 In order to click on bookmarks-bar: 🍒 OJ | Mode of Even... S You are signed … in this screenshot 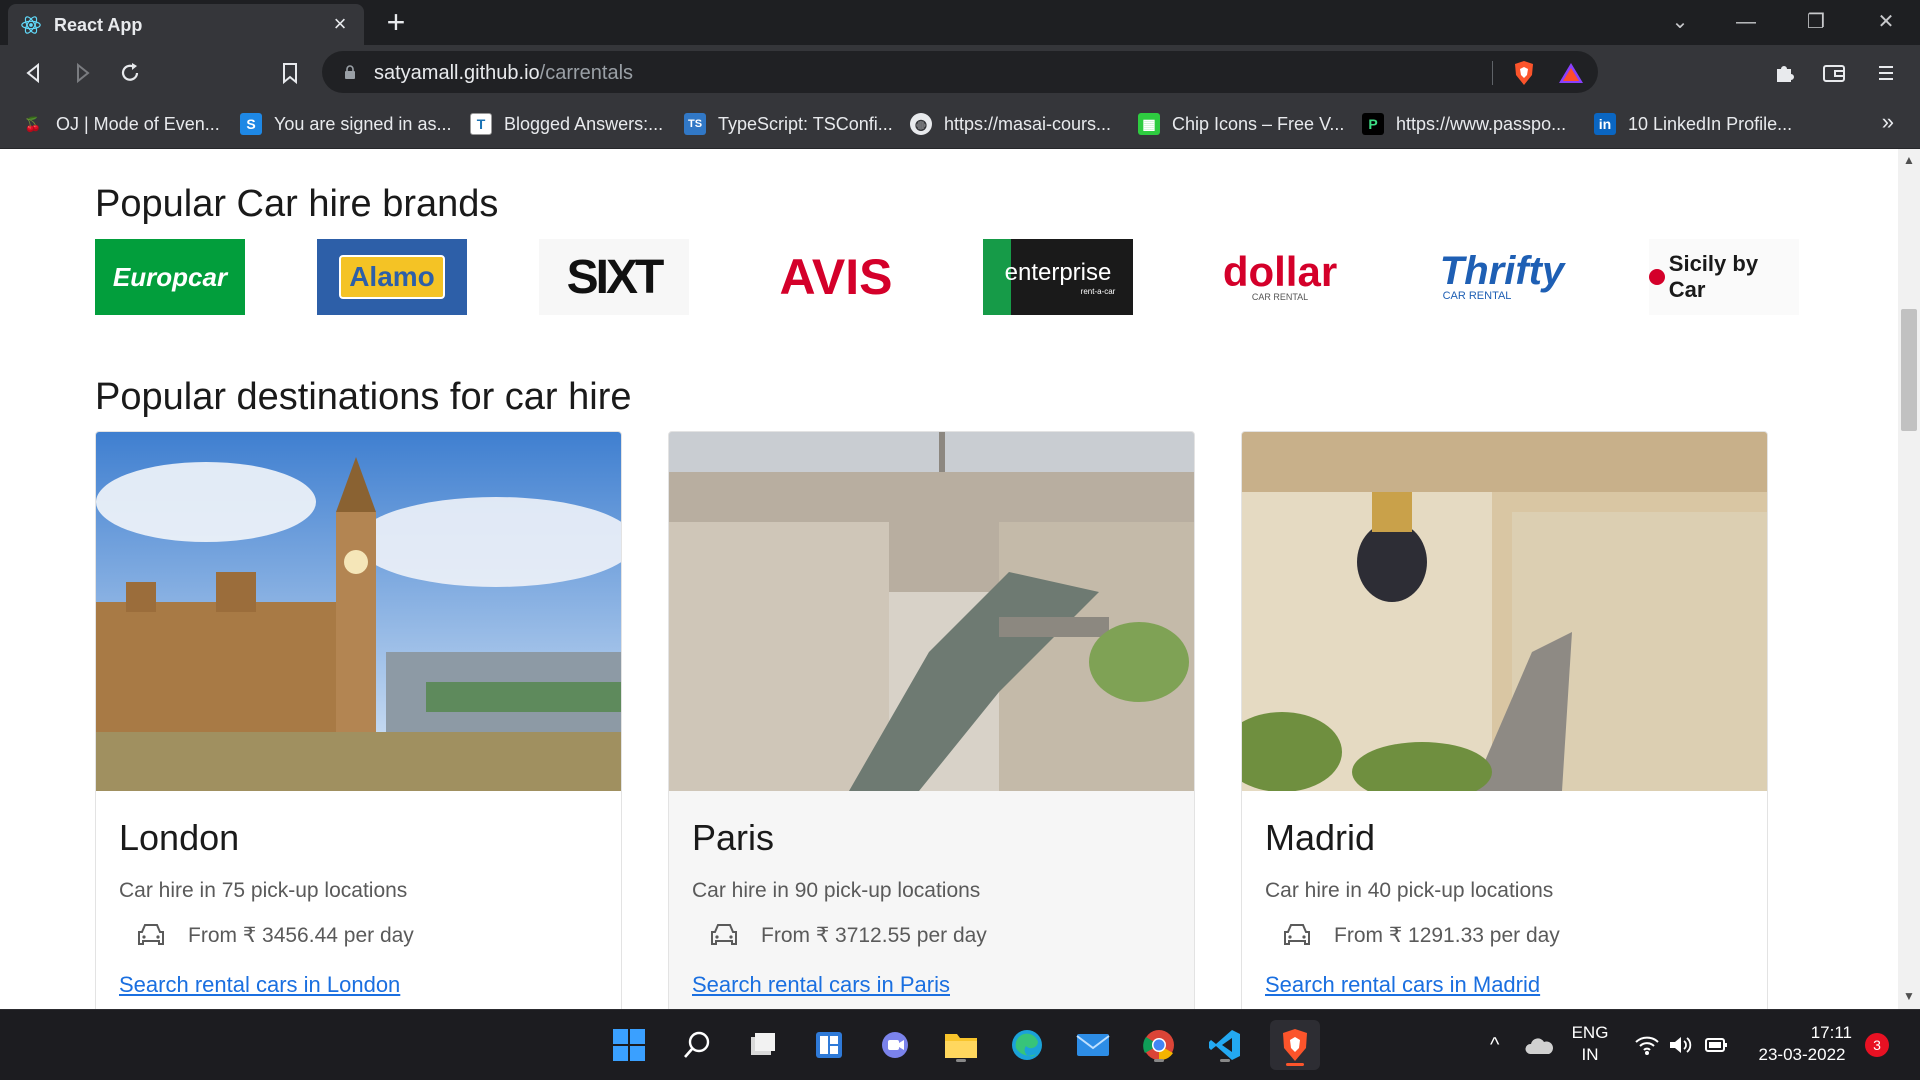, I will do `click(960, 124)`.